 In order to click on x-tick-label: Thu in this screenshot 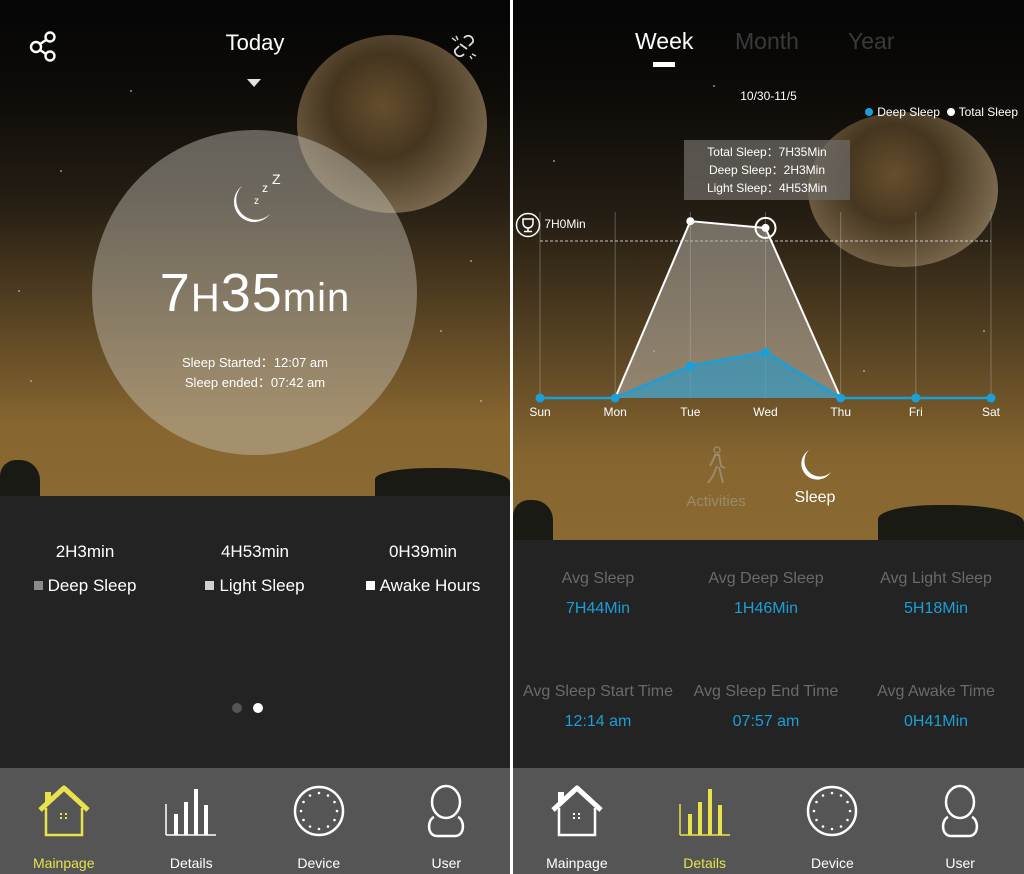, I will do `click(840, 412)`.